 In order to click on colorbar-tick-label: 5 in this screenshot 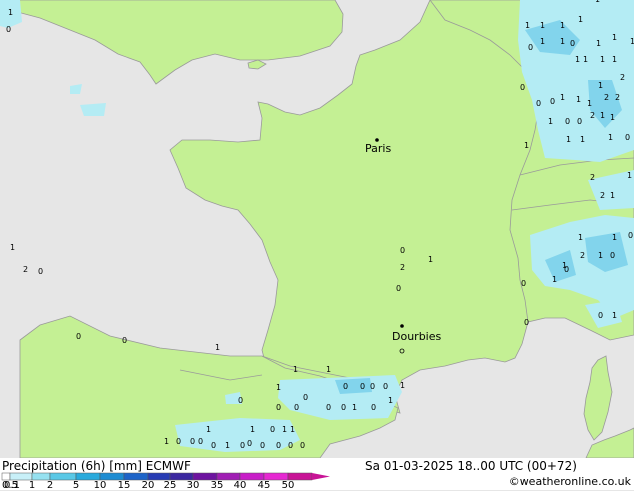, I will do `click(76, 485)`.